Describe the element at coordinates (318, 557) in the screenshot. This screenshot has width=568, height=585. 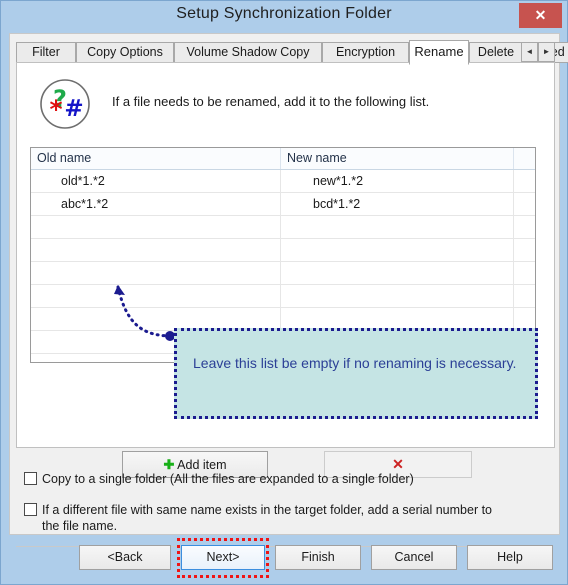
I see `finish-button: Finish` at that location.